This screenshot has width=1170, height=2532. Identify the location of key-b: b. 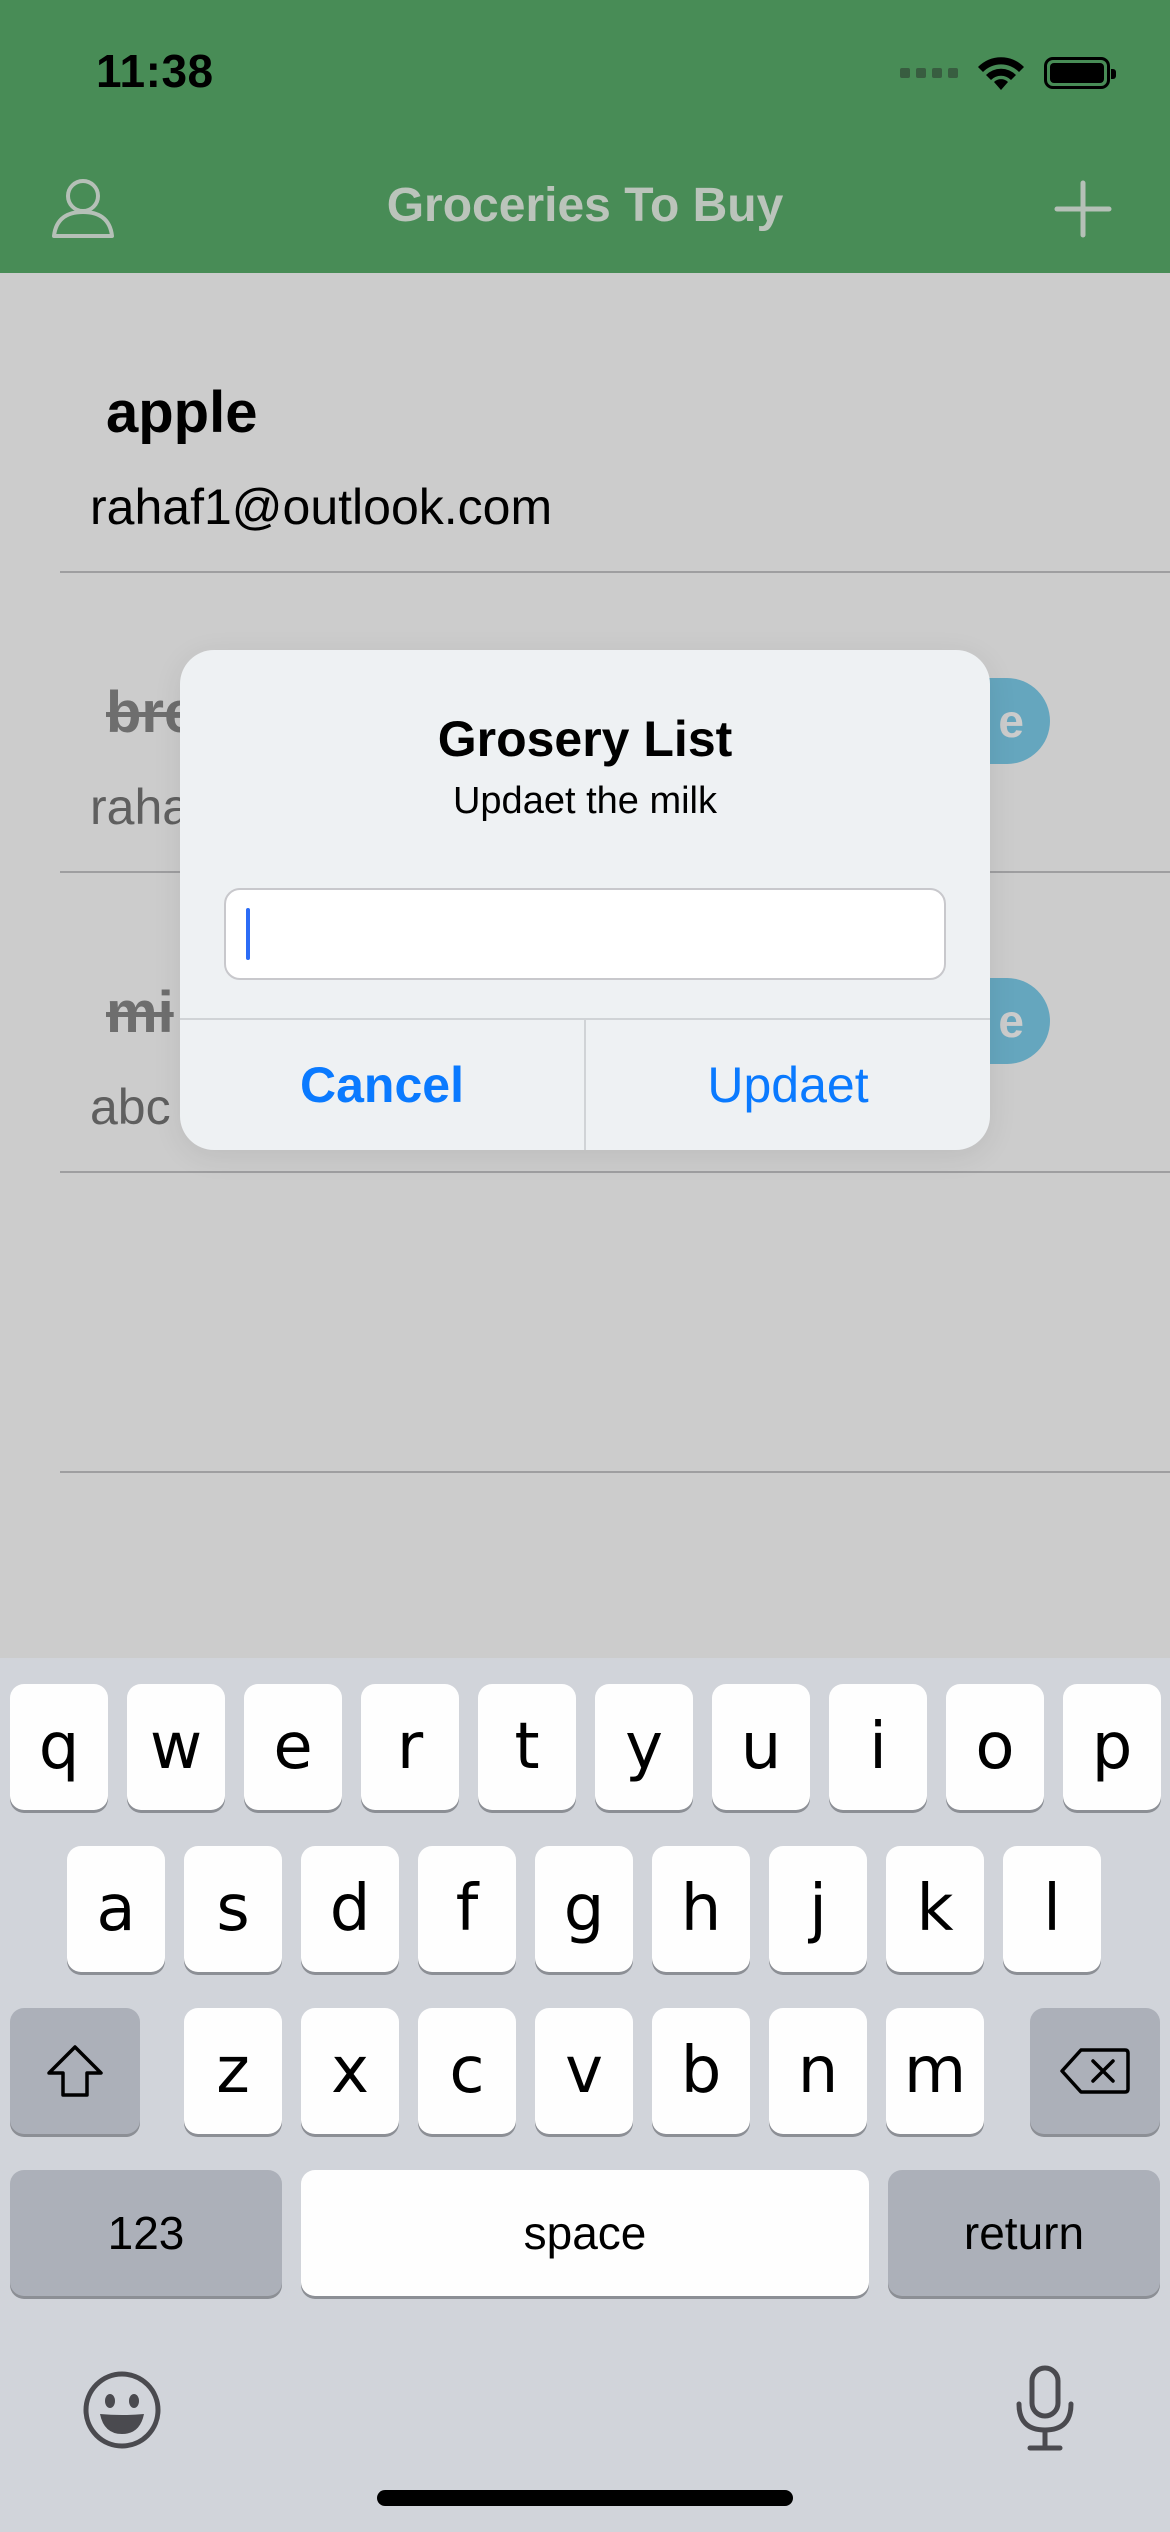
(701, 2071).